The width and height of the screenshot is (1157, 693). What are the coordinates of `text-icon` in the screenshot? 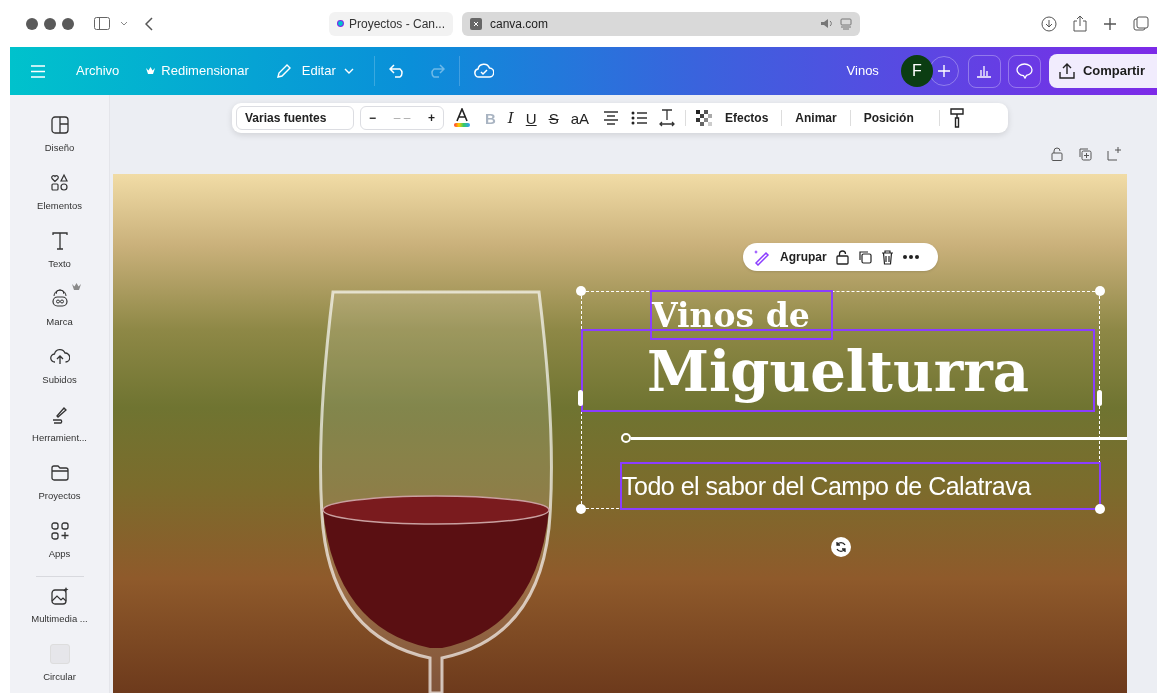 It's located at (59, 241).